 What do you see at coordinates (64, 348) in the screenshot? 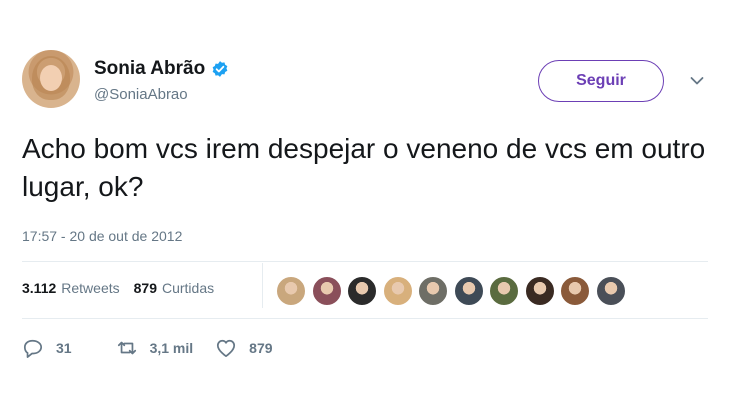
I see `reply-count: 31` at bounding box center [64, 348].